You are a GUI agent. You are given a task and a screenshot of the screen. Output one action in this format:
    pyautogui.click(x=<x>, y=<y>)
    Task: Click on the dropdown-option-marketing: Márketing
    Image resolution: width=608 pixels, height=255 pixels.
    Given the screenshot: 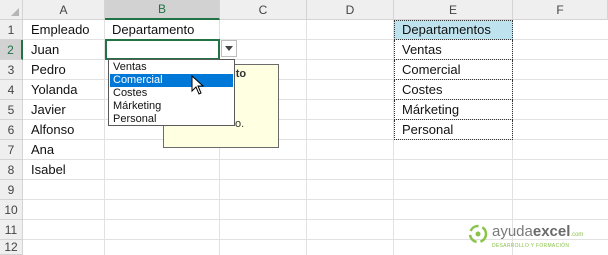 What is the action you would take?
    pyautogui.click(x=171, y=106)
    